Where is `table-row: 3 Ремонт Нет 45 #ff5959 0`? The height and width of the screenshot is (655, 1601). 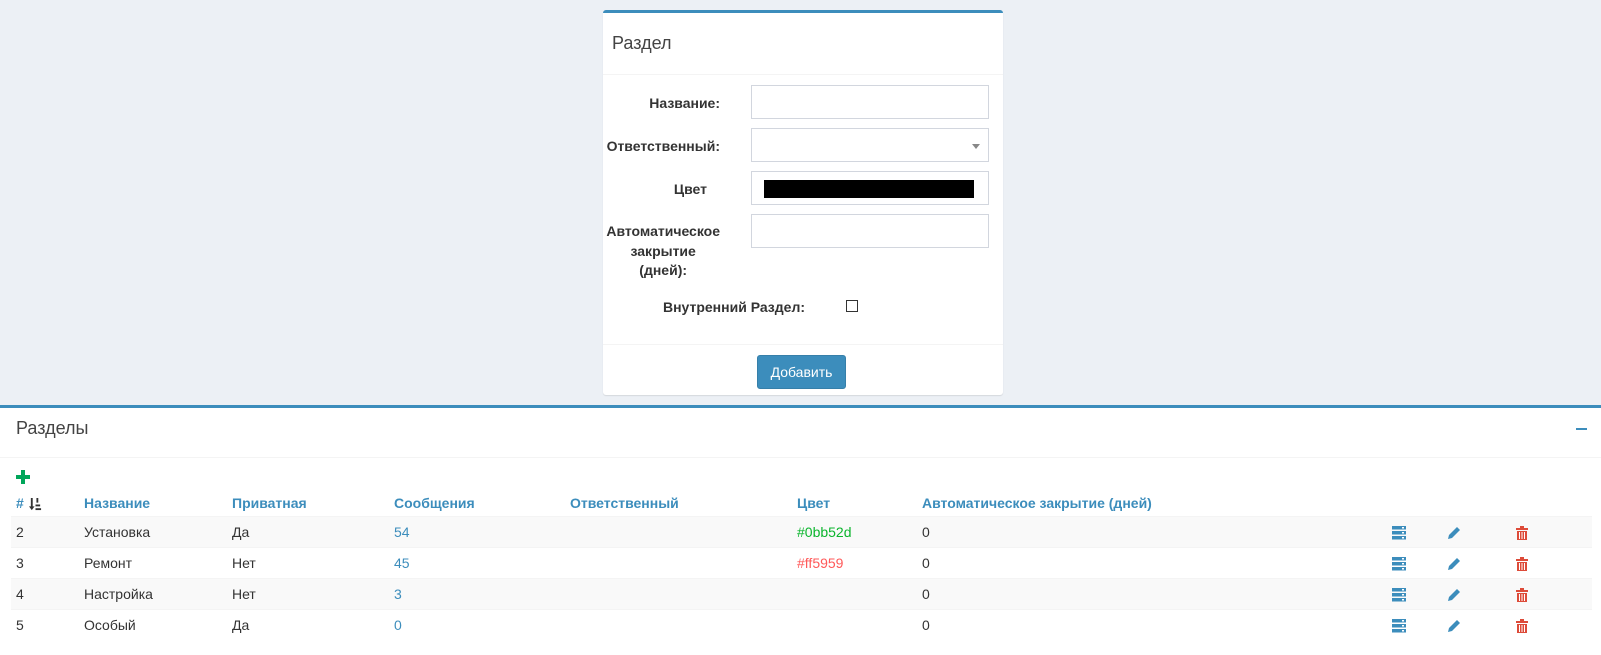
table-row: 3 Ремонт Нет 45 #ff5959 0 is located at coordinates (801, 563).